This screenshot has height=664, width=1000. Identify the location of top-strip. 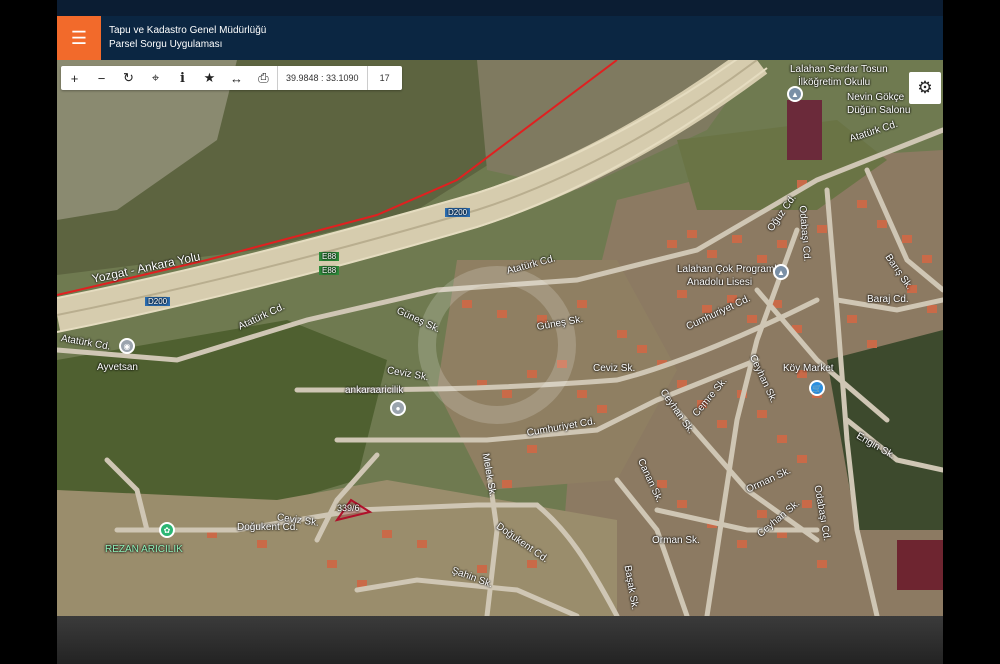
(500, 8).